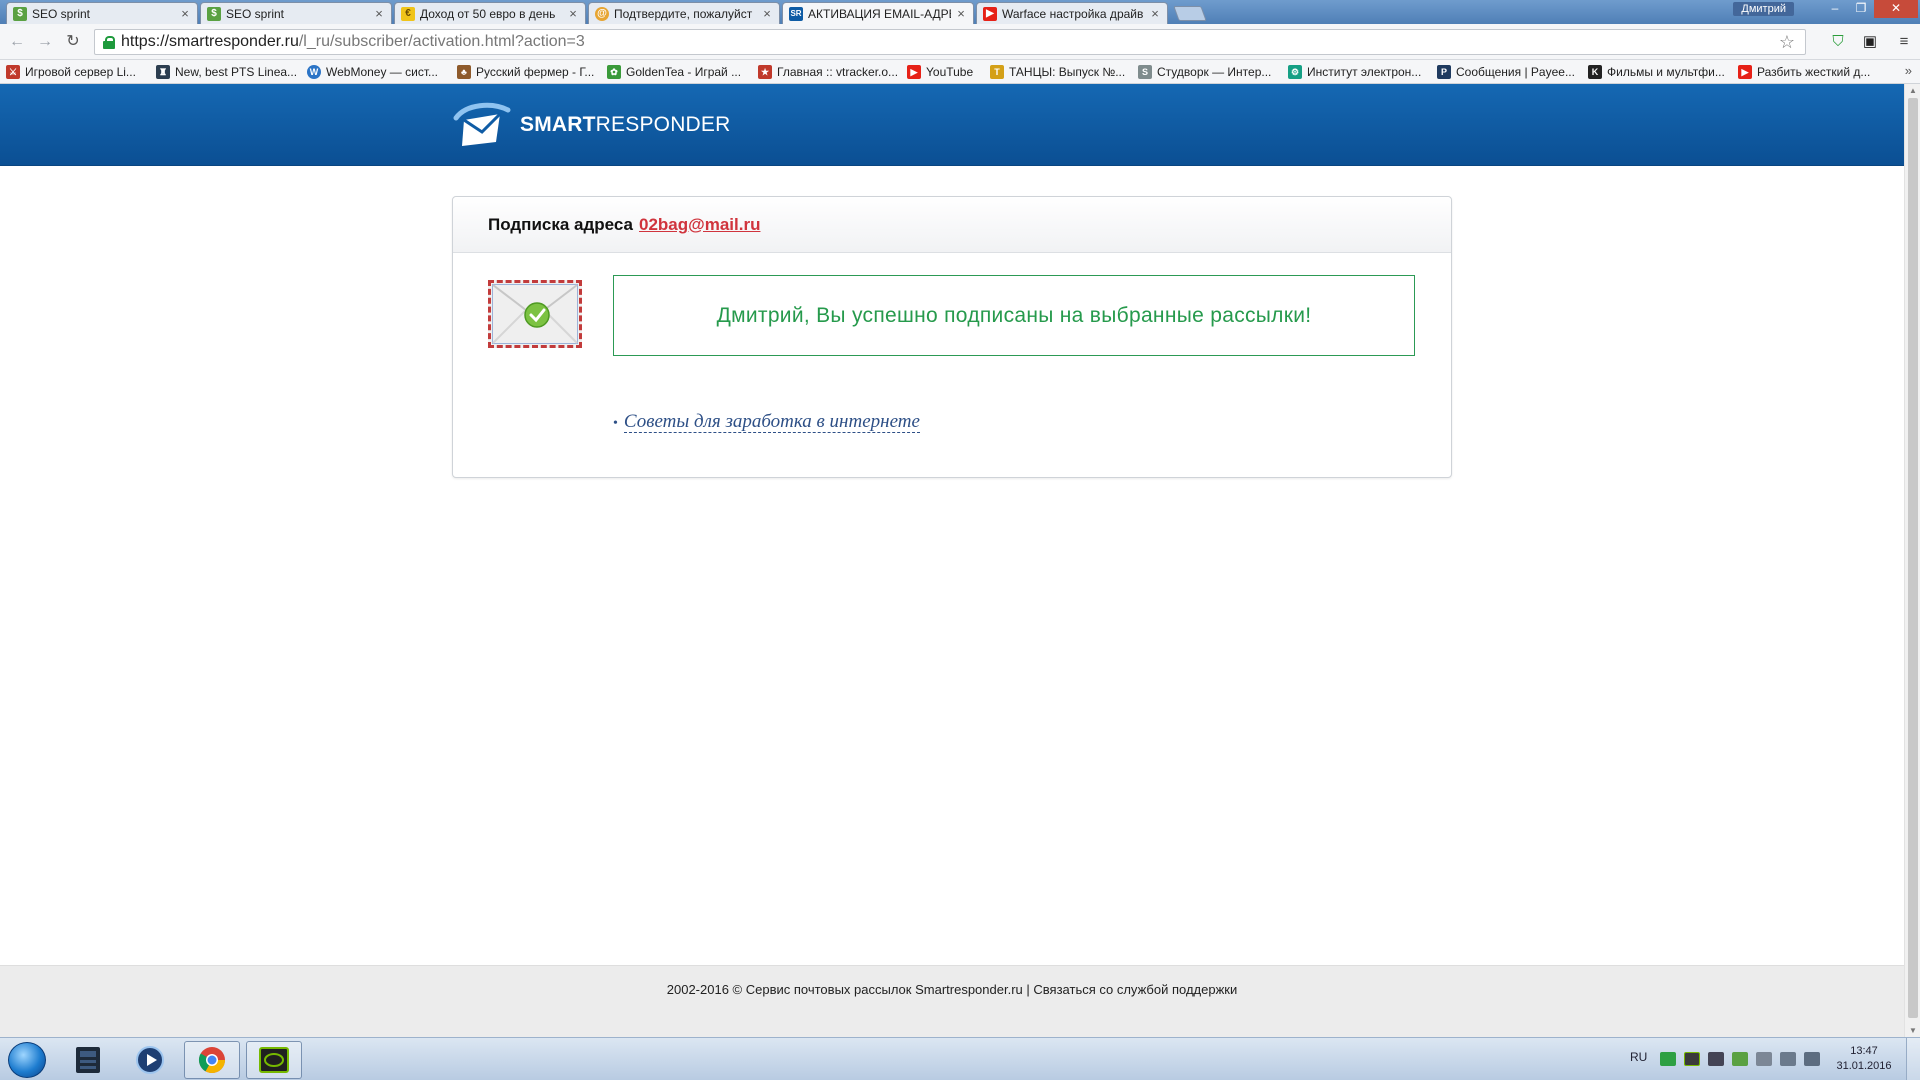 This screenshot has width=1920, height=1080. I want to click on bookmark-label: YouTube, so click(950, 72).